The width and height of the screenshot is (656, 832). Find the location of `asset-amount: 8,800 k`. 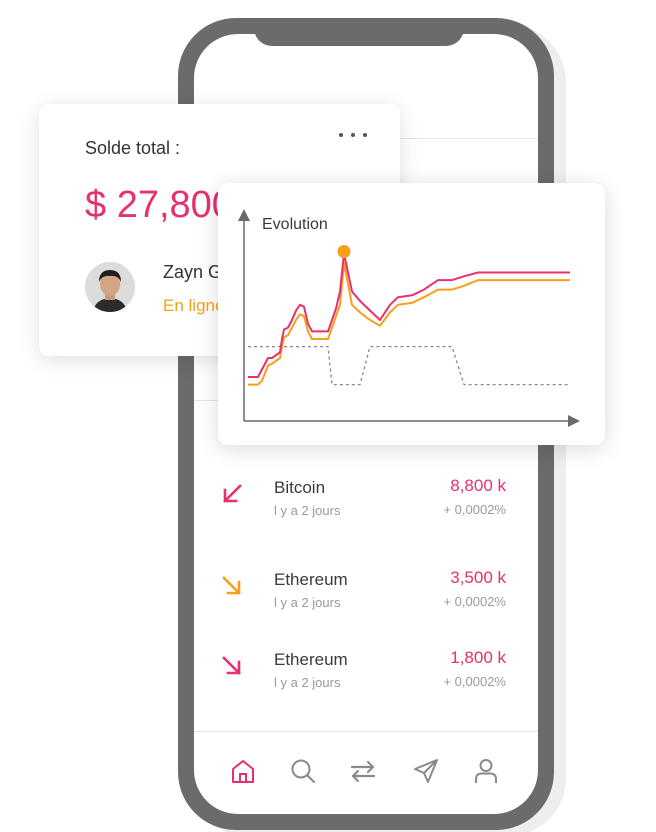

asset-amount: 8,800 k is located at coordinates (478, 485).